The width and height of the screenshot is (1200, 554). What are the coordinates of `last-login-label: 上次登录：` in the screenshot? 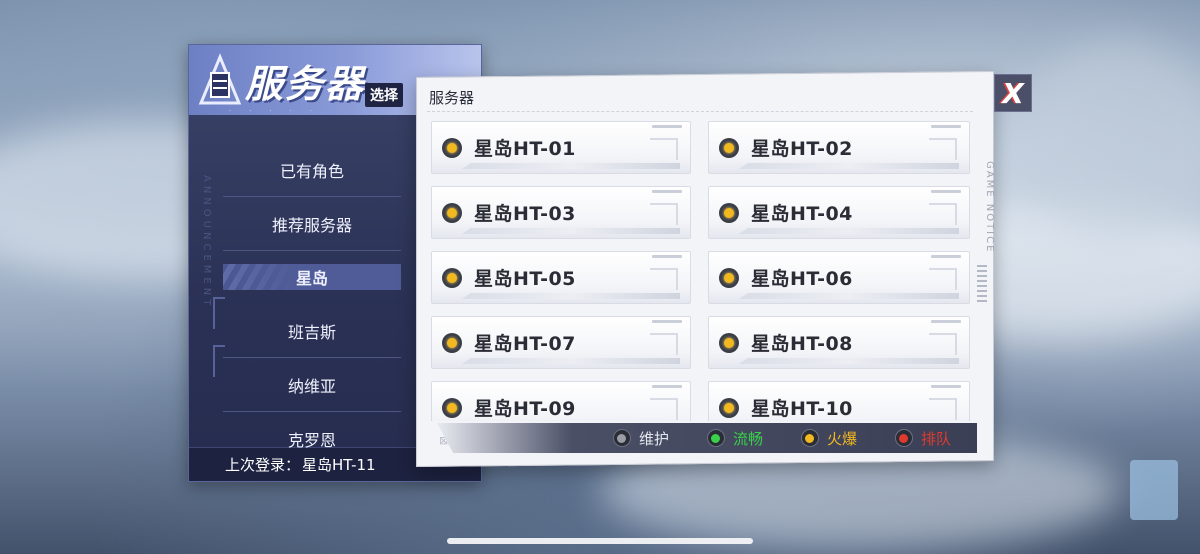 It's located at (263, 465).